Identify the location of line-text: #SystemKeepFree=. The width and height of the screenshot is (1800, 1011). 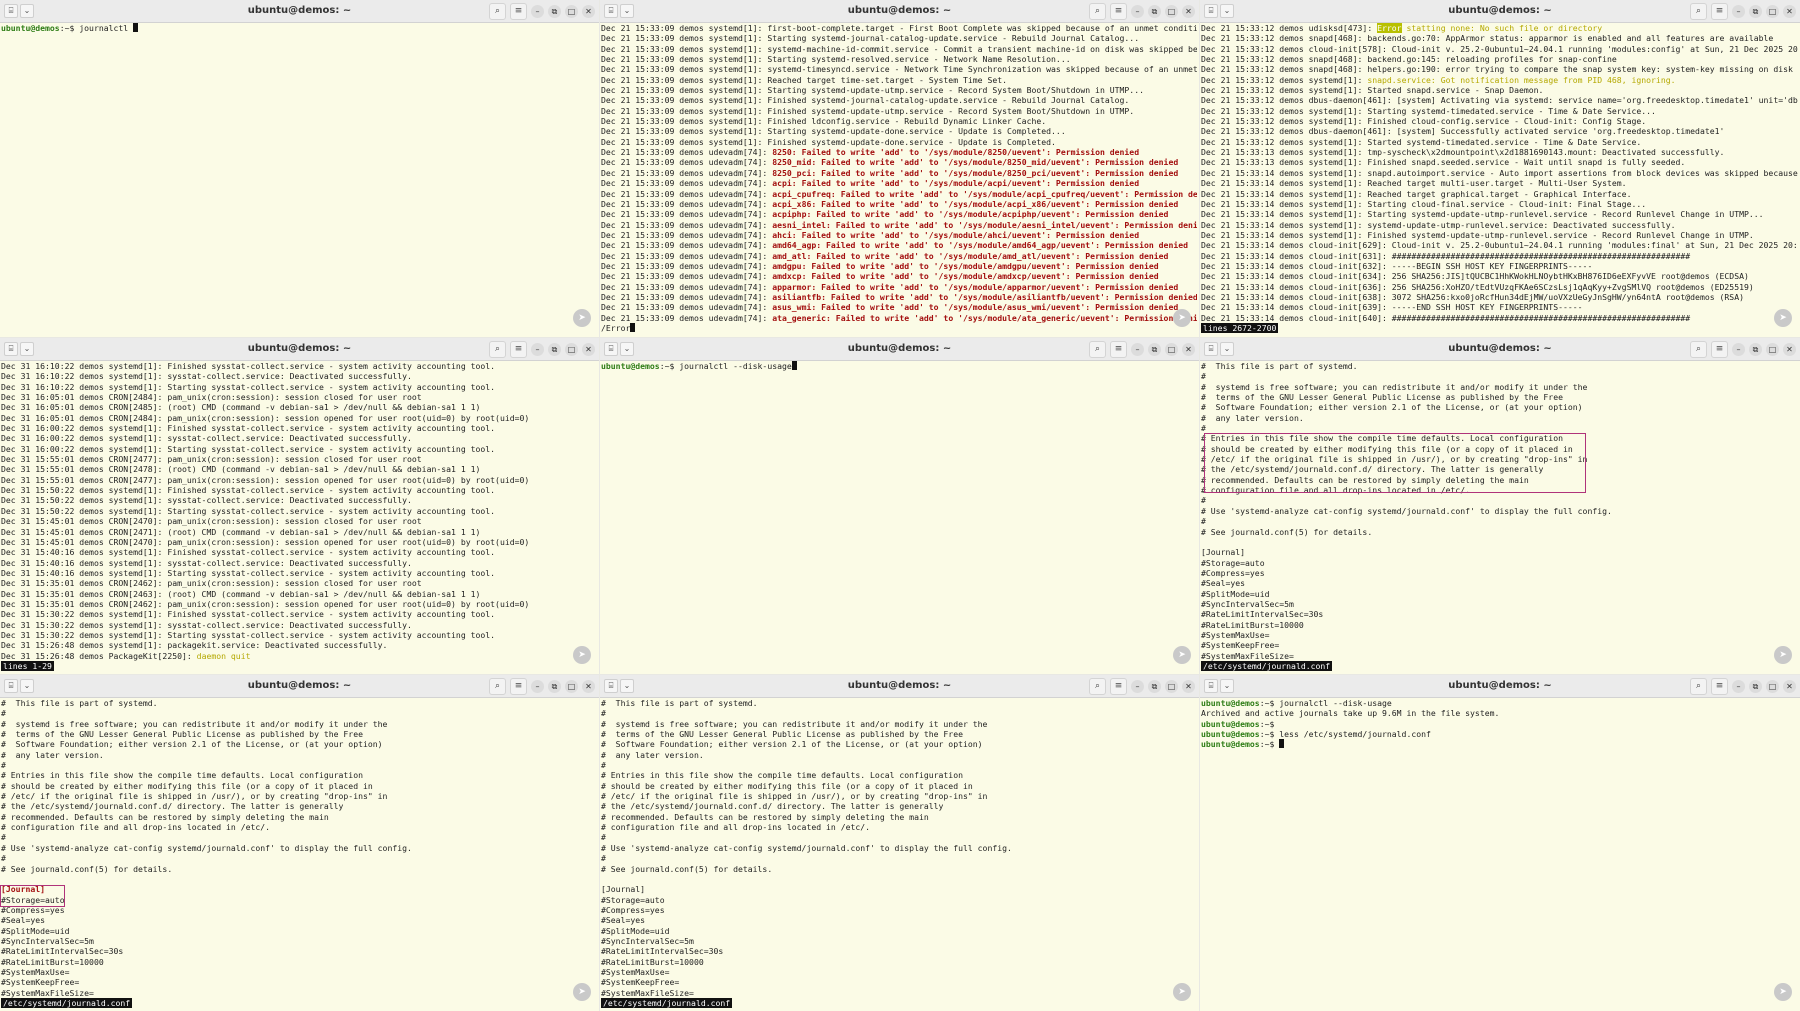
(1240, 645).